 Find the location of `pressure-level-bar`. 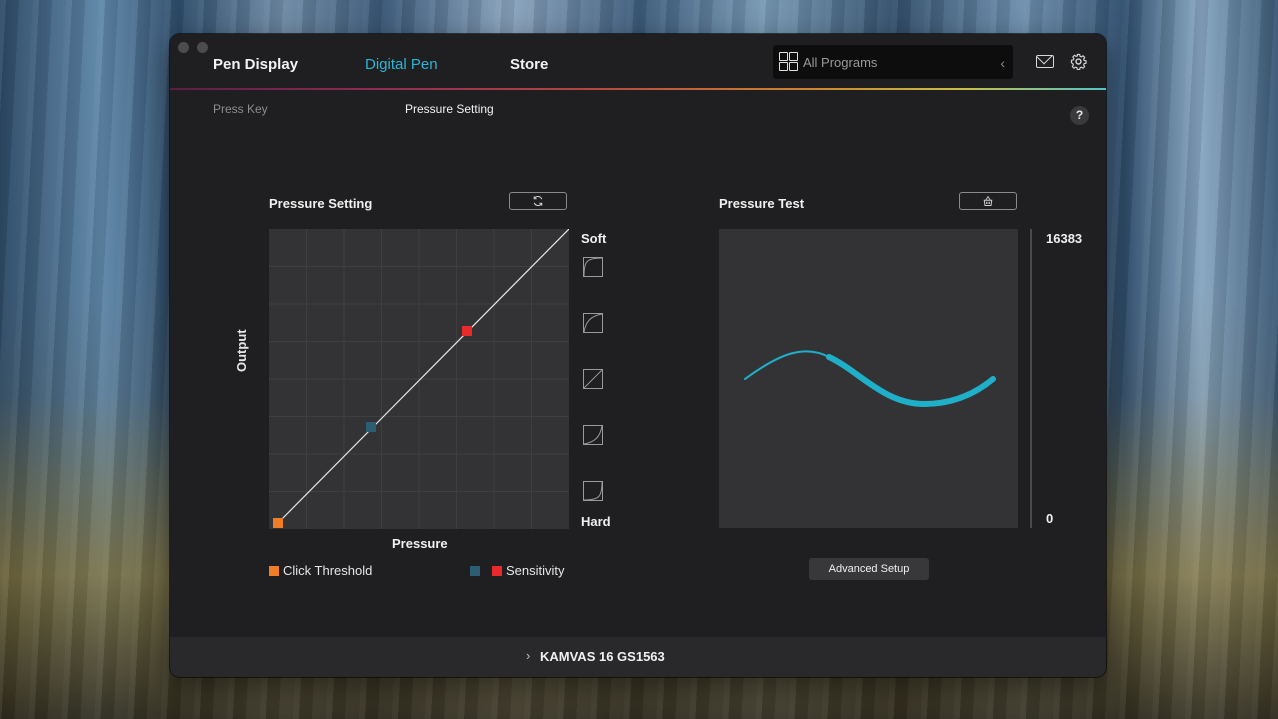

pressure-level-bar is located at coordinates (1031, 378).